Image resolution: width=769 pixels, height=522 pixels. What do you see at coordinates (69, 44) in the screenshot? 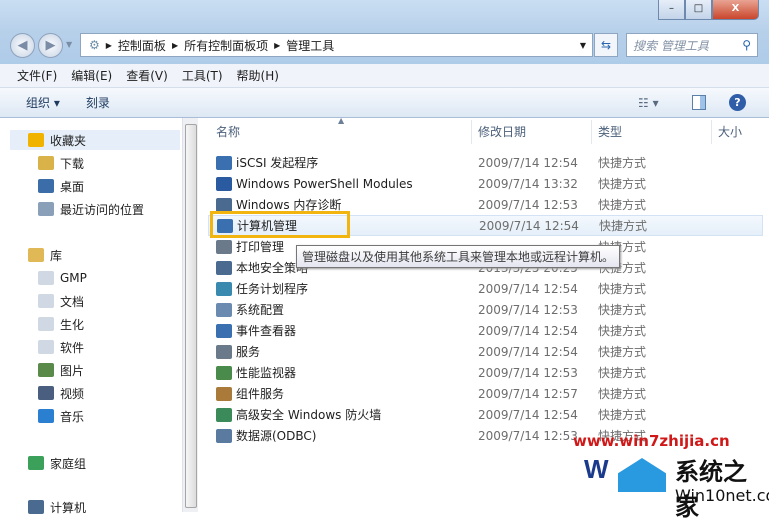
I see `history-dropdown-icon: ▼` at bounding box center [69, 44].